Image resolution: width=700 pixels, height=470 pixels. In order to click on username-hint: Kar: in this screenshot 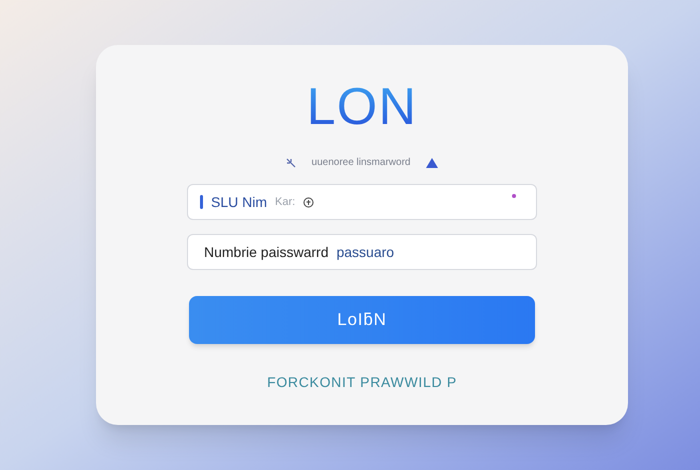, I will do `click(285, 202)`.